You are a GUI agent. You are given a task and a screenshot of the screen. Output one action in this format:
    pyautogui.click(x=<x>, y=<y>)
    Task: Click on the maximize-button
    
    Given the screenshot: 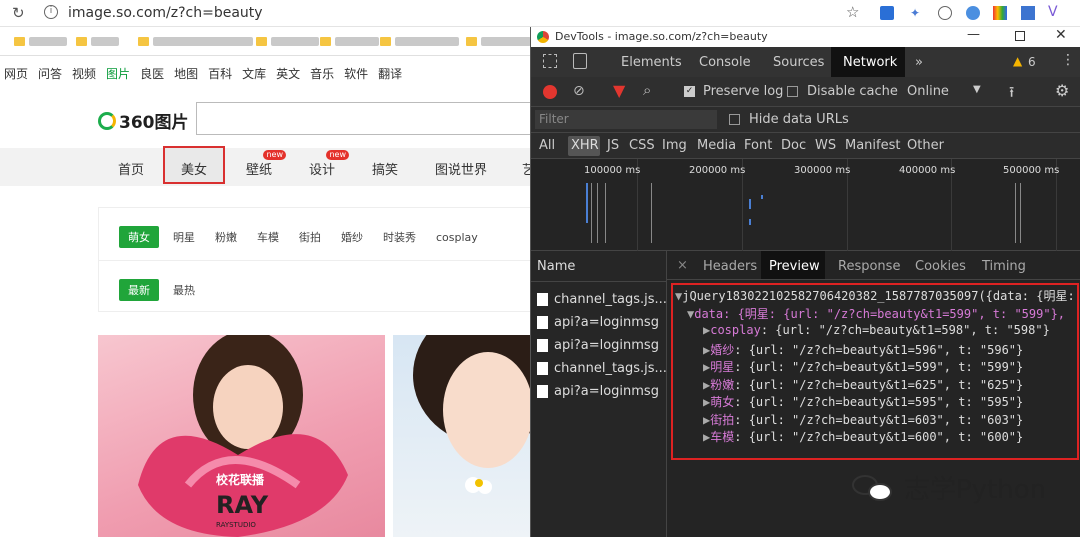 What is the action you would take?
    pyautogui.click(x=1020, y=36)
    